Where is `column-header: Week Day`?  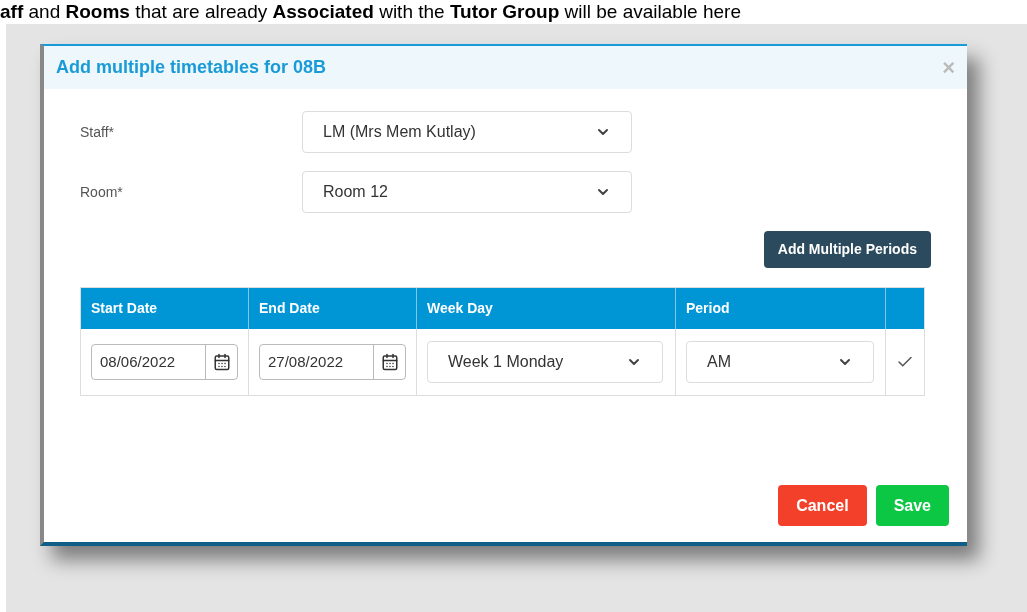 column-header: Week Day is located at coordinates (546, 308).